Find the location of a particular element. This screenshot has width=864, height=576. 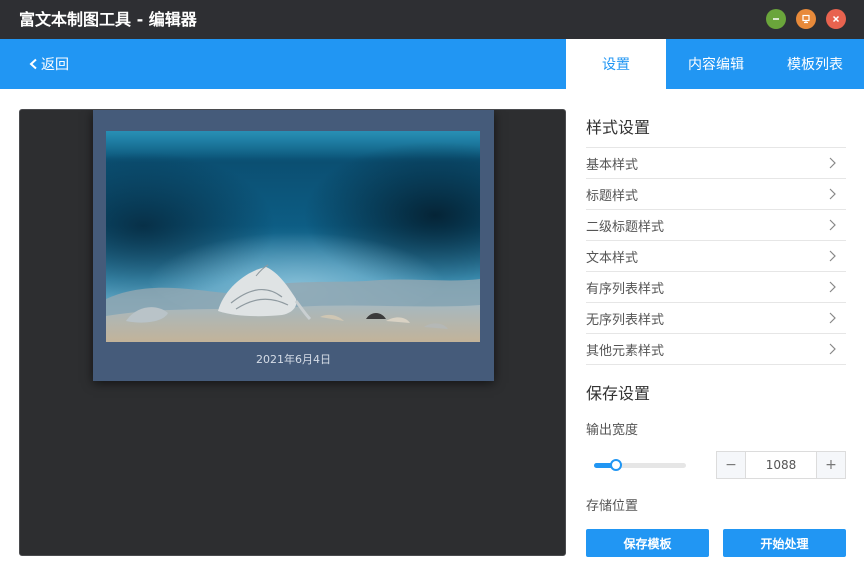

tab-content-edit: 内容编辑 is located at coordinates (716, 64).